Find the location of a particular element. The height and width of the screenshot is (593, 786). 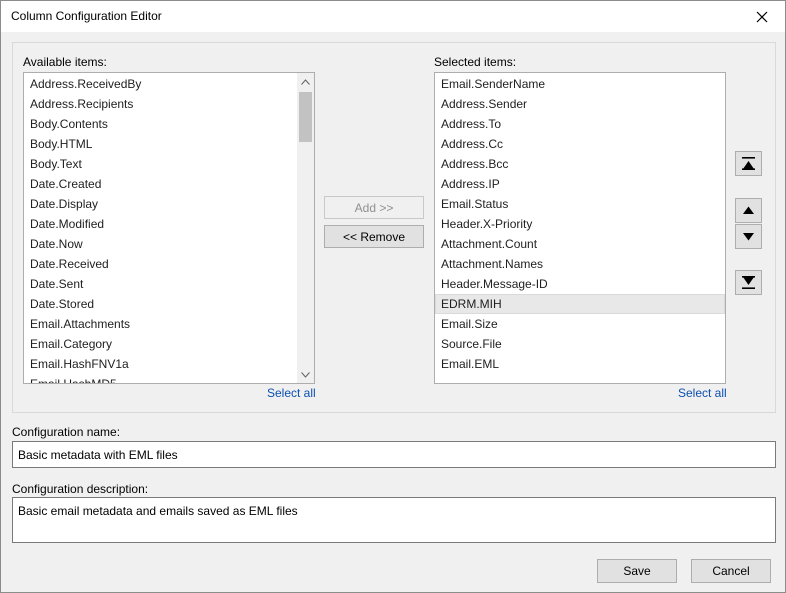

available-select-all-link: Select all is located at coordinates (291, 393).